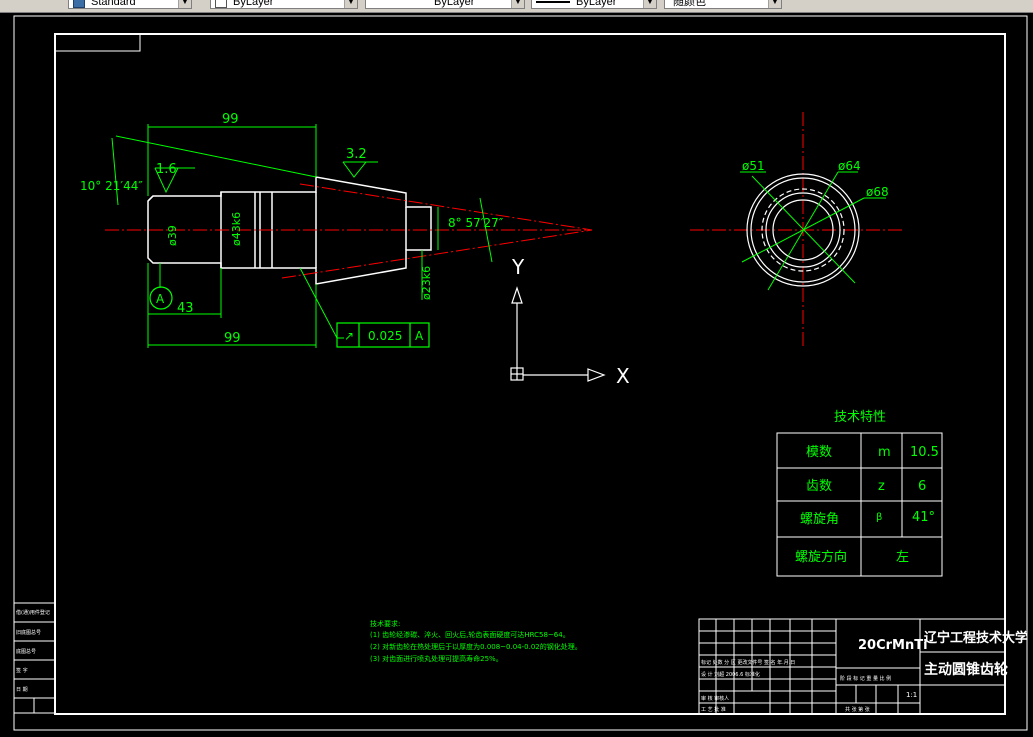  I want to click on spec-row-name: 模数, so click(819, 452).